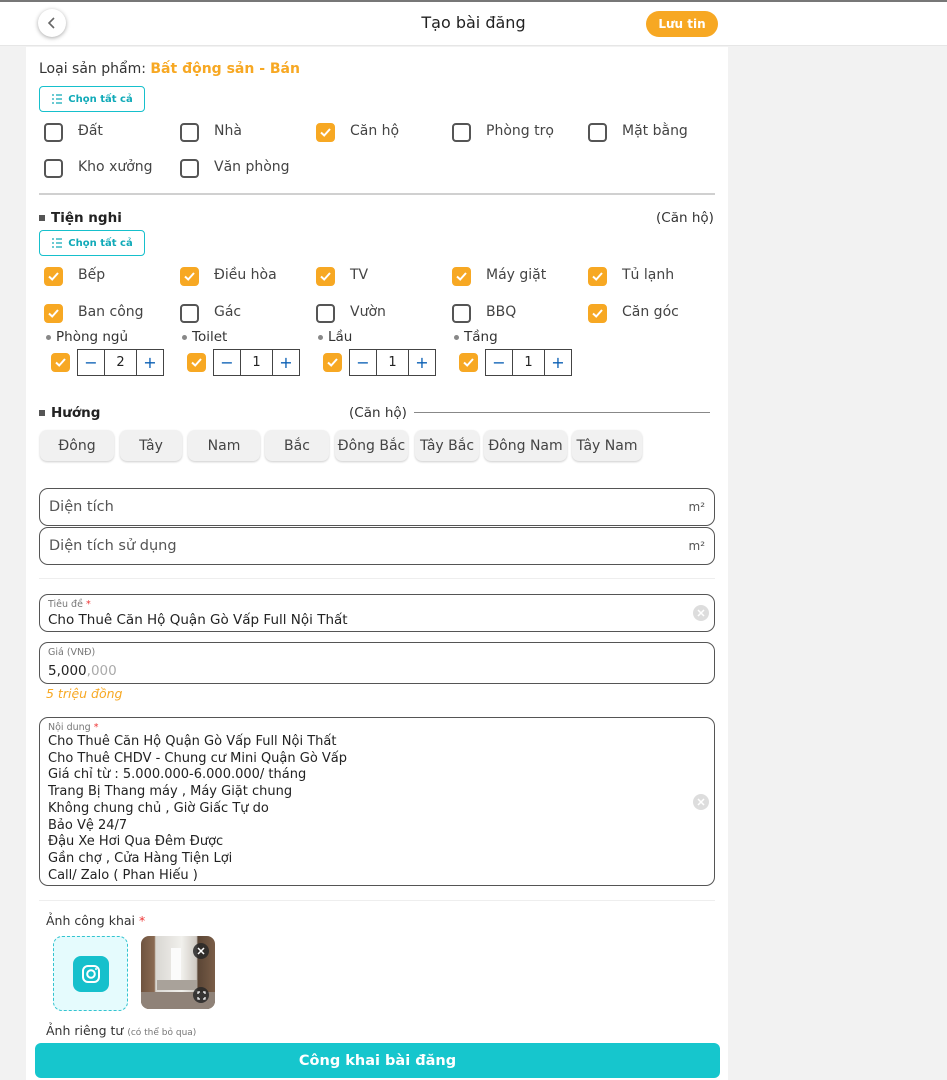  Describe the element at coordinates (377, 1060) in the screenshot. I see `publish-button: Công khai bài đăng` at that location.